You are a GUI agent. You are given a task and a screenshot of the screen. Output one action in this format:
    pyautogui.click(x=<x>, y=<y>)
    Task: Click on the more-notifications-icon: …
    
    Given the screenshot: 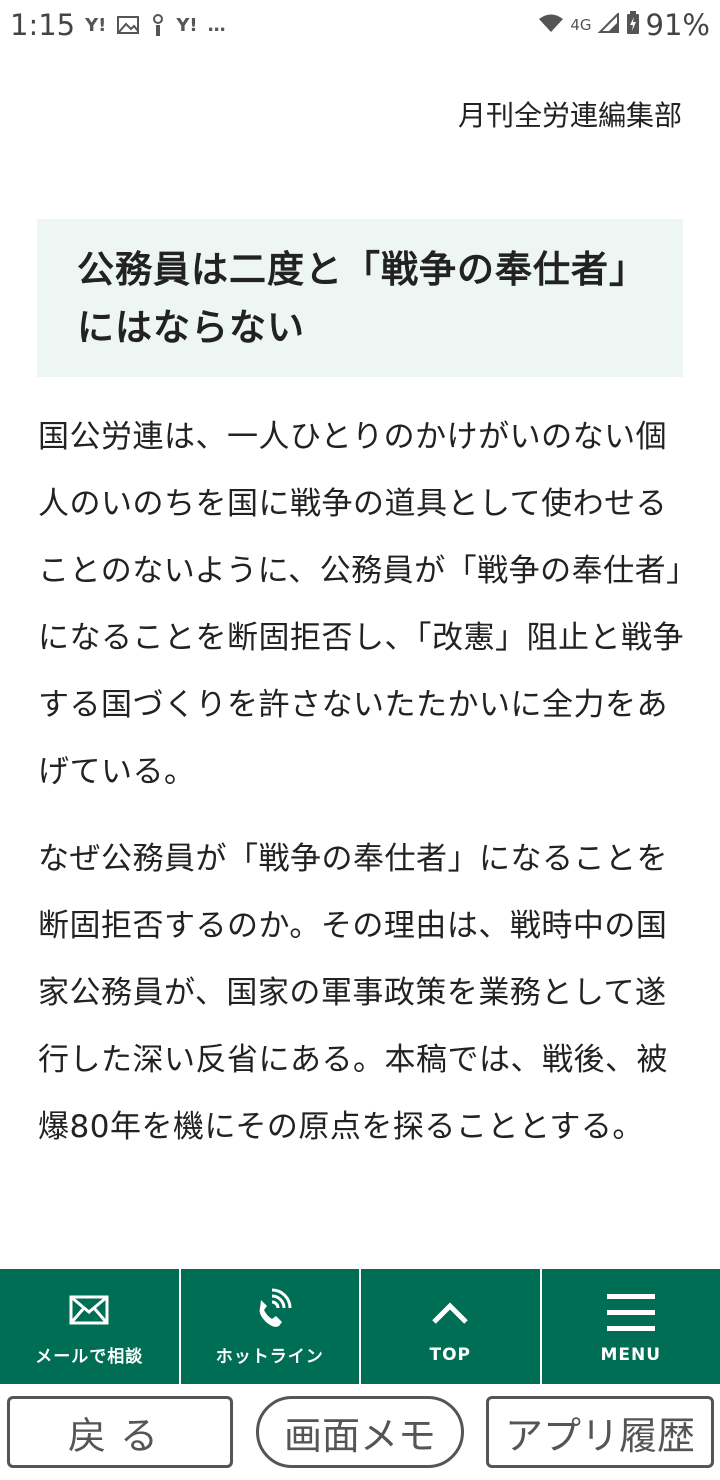 What is the action you would take?
    pyautogui.click(x=216, y=25)
    